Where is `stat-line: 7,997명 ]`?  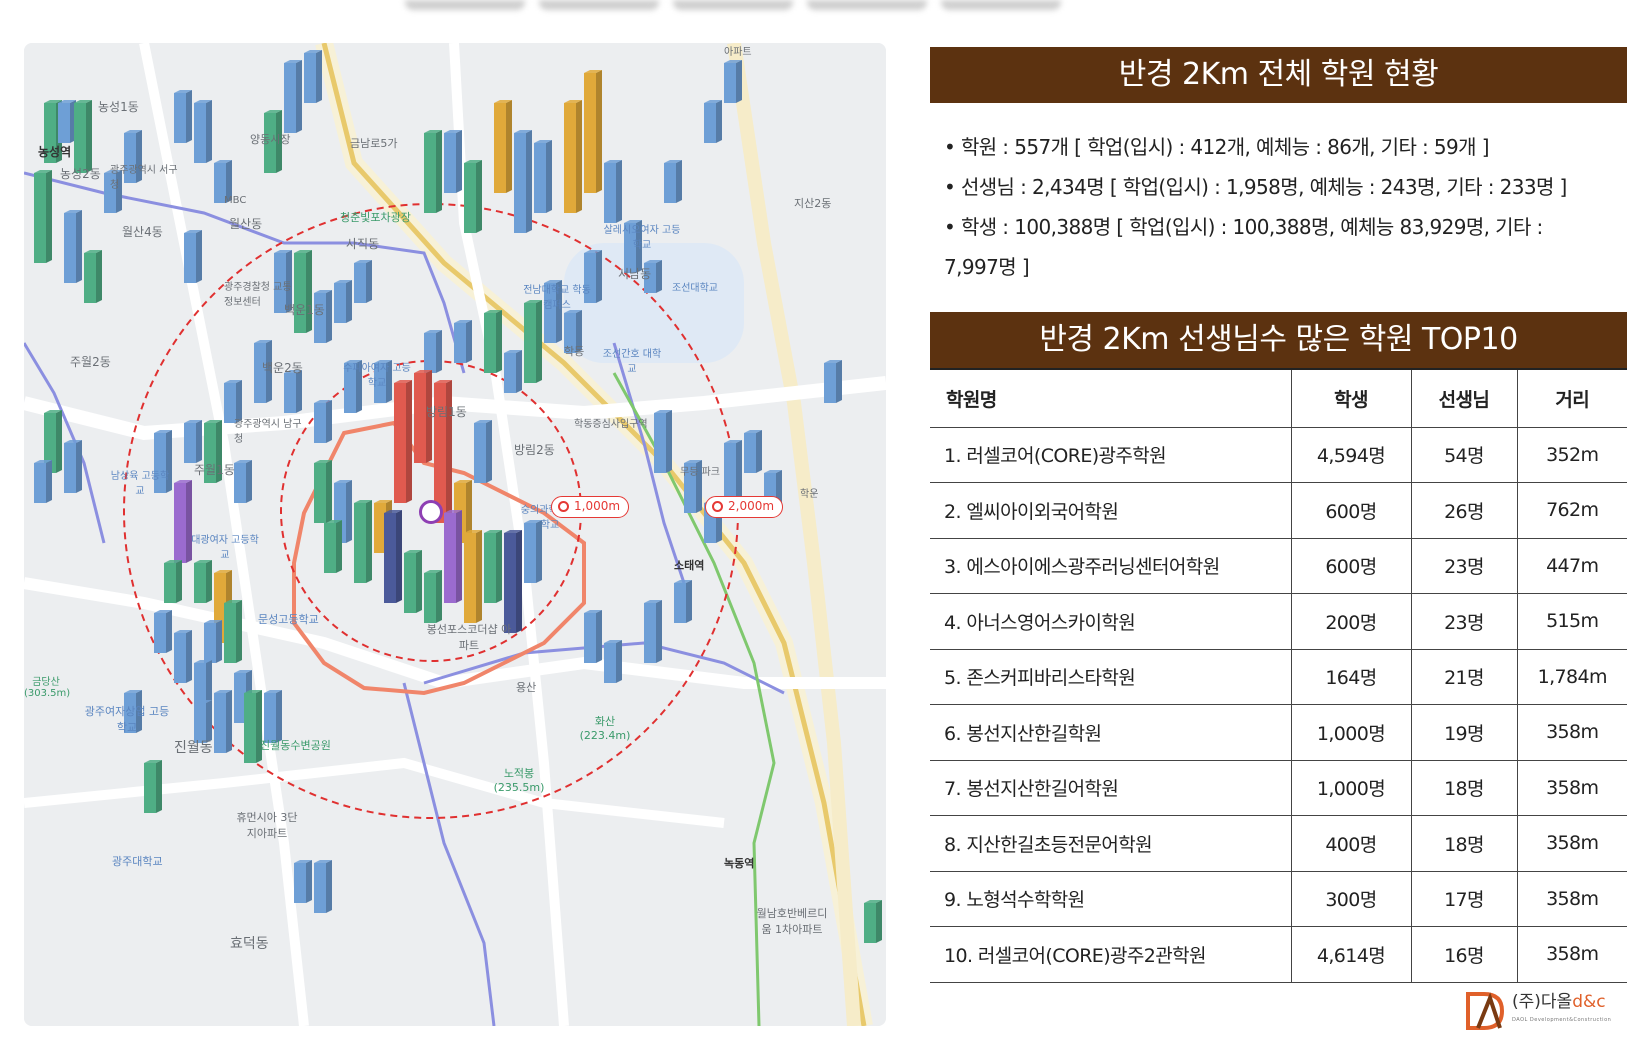
stat-line: 7,997명 ] is located at coordinates (987, 267).